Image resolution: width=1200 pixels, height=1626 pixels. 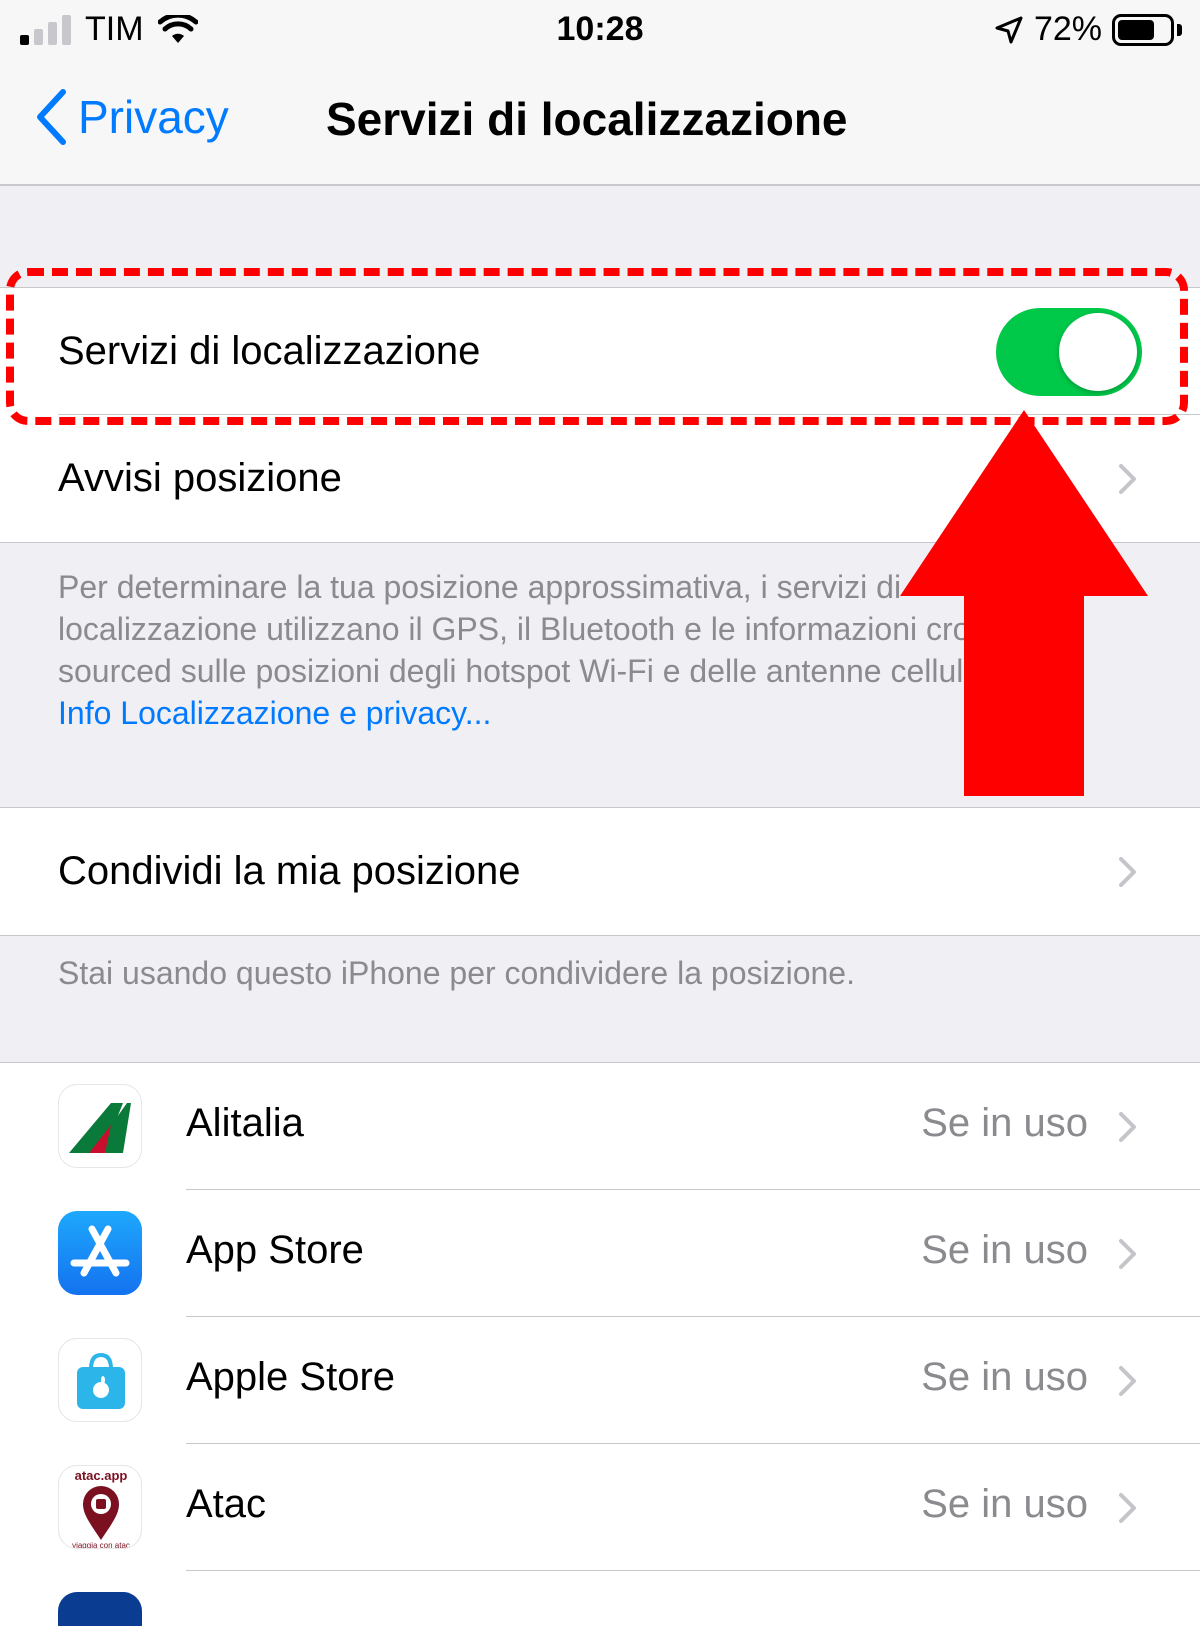 I want to click on toggle-knob, so click(x=1098, y=351).